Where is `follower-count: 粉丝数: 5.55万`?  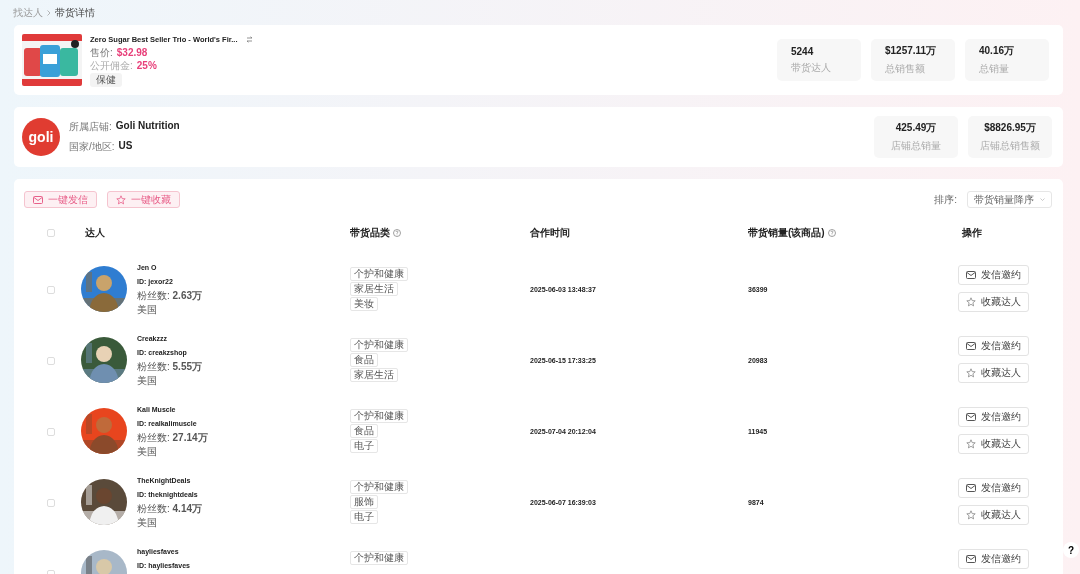
follower-count: 粉丝数: 5.55万 is located at coordinates (170, 367).